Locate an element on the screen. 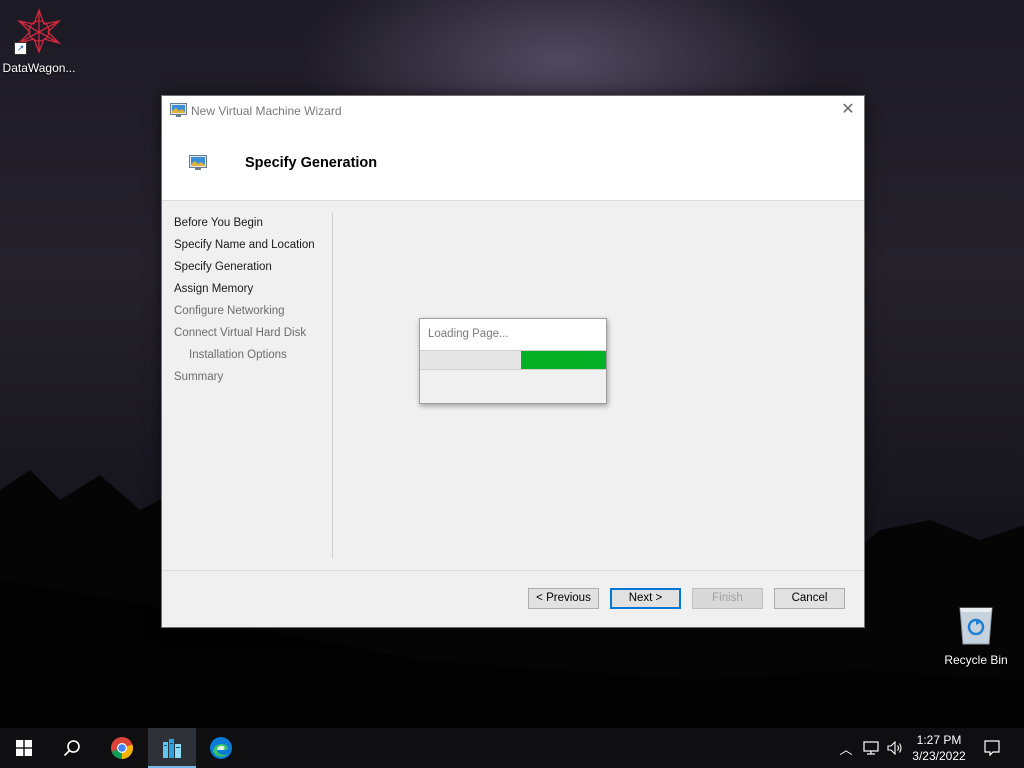 This screenshot has height=768, width=1024. close-icon: ✕ is located at coordinates (848, 109).